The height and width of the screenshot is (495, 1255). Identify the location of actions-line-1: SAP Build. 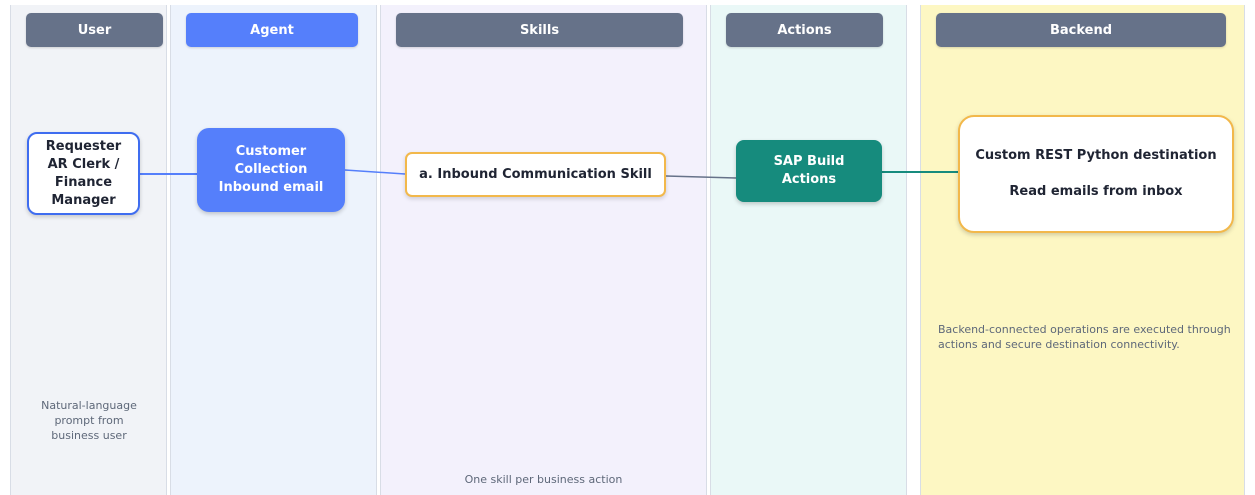
(809, 161).